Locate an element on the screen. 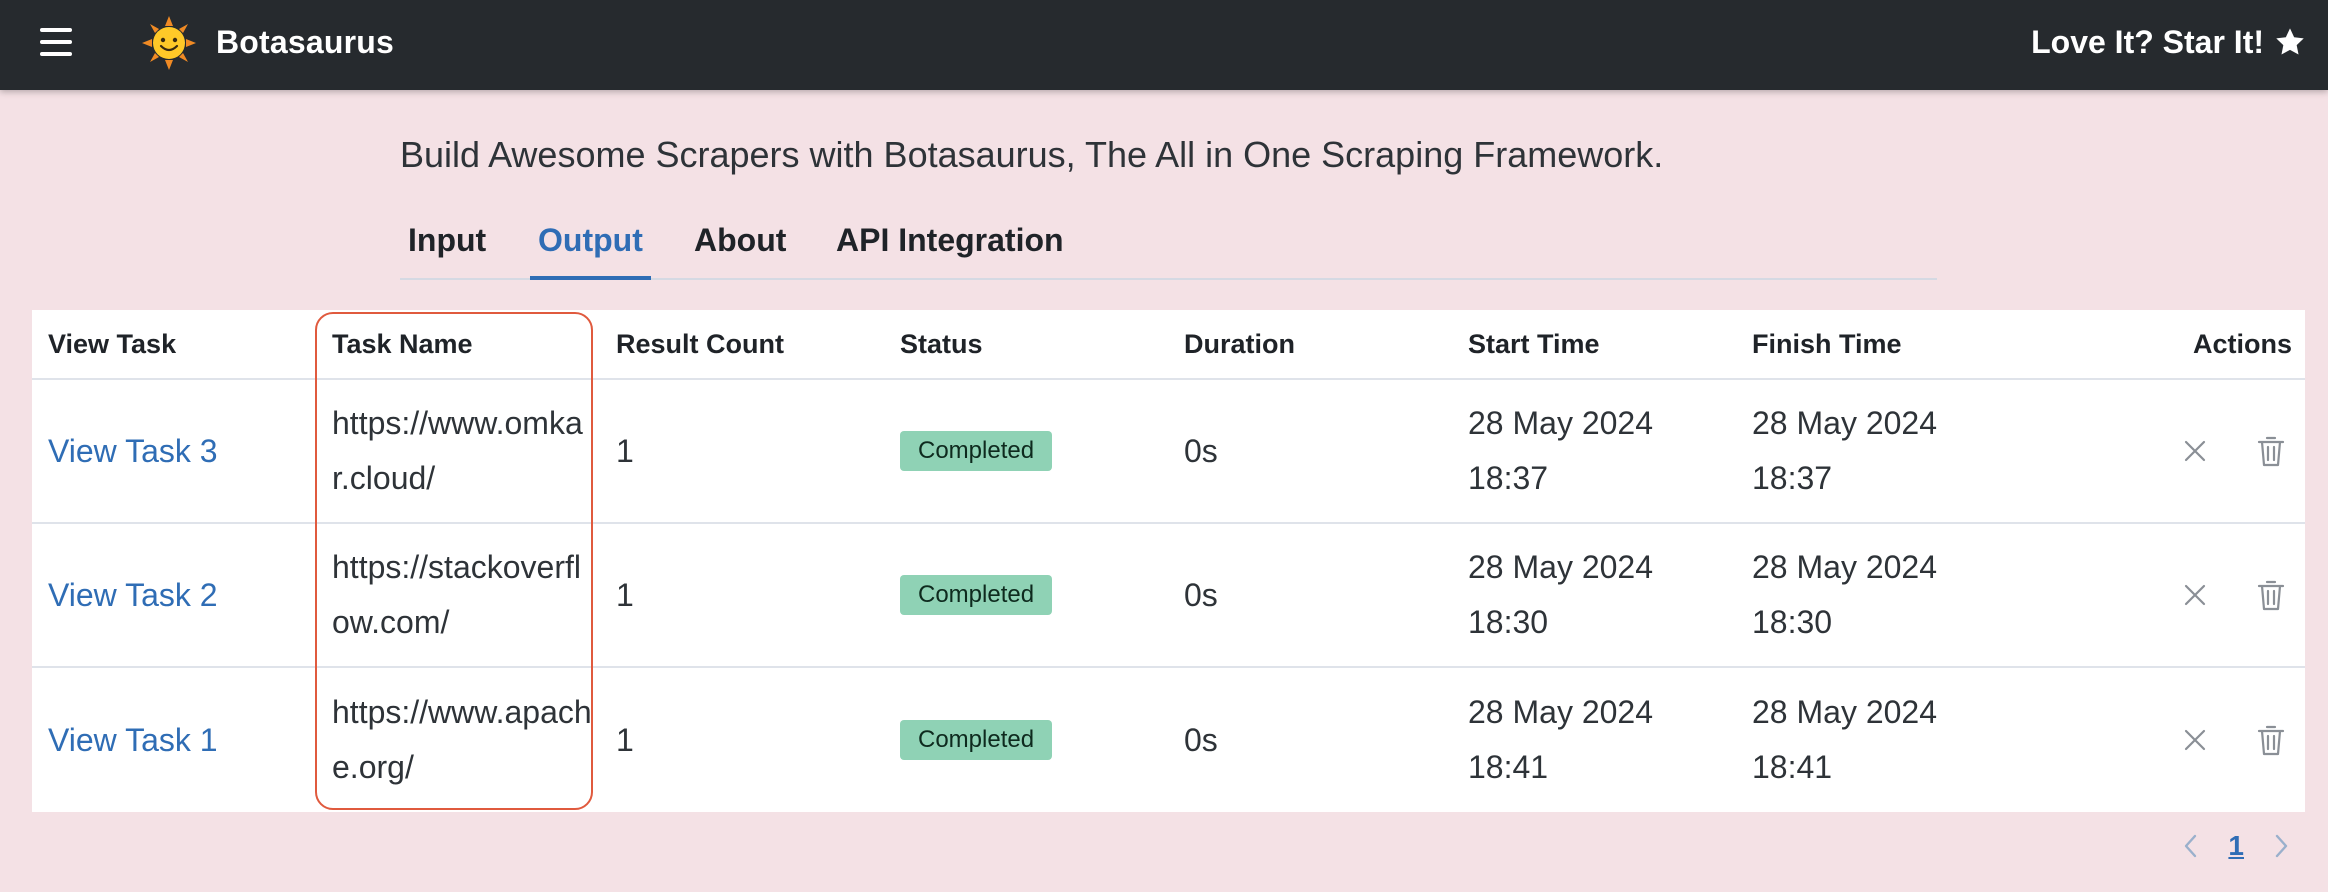  start-time: 28 May 2024 18:37 is located at coordinates (1560, 451).